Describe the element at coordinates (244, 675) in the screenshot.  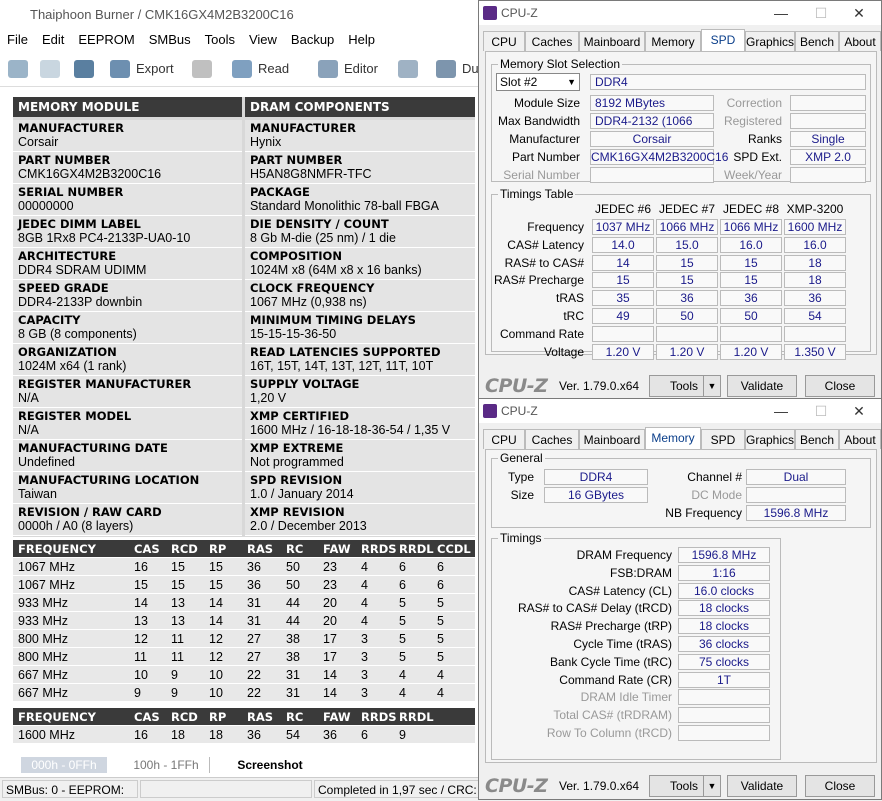
I see `table-row: 667 MHz 10 9 10 22 31 14 3 4 4` at that location.